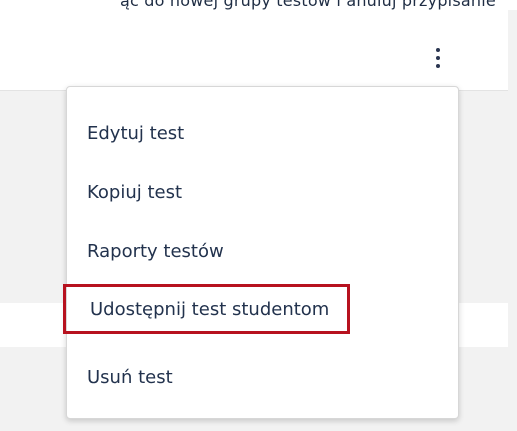  I want to click on menu-item-delete-test: Usuń test, so click(130, 378).